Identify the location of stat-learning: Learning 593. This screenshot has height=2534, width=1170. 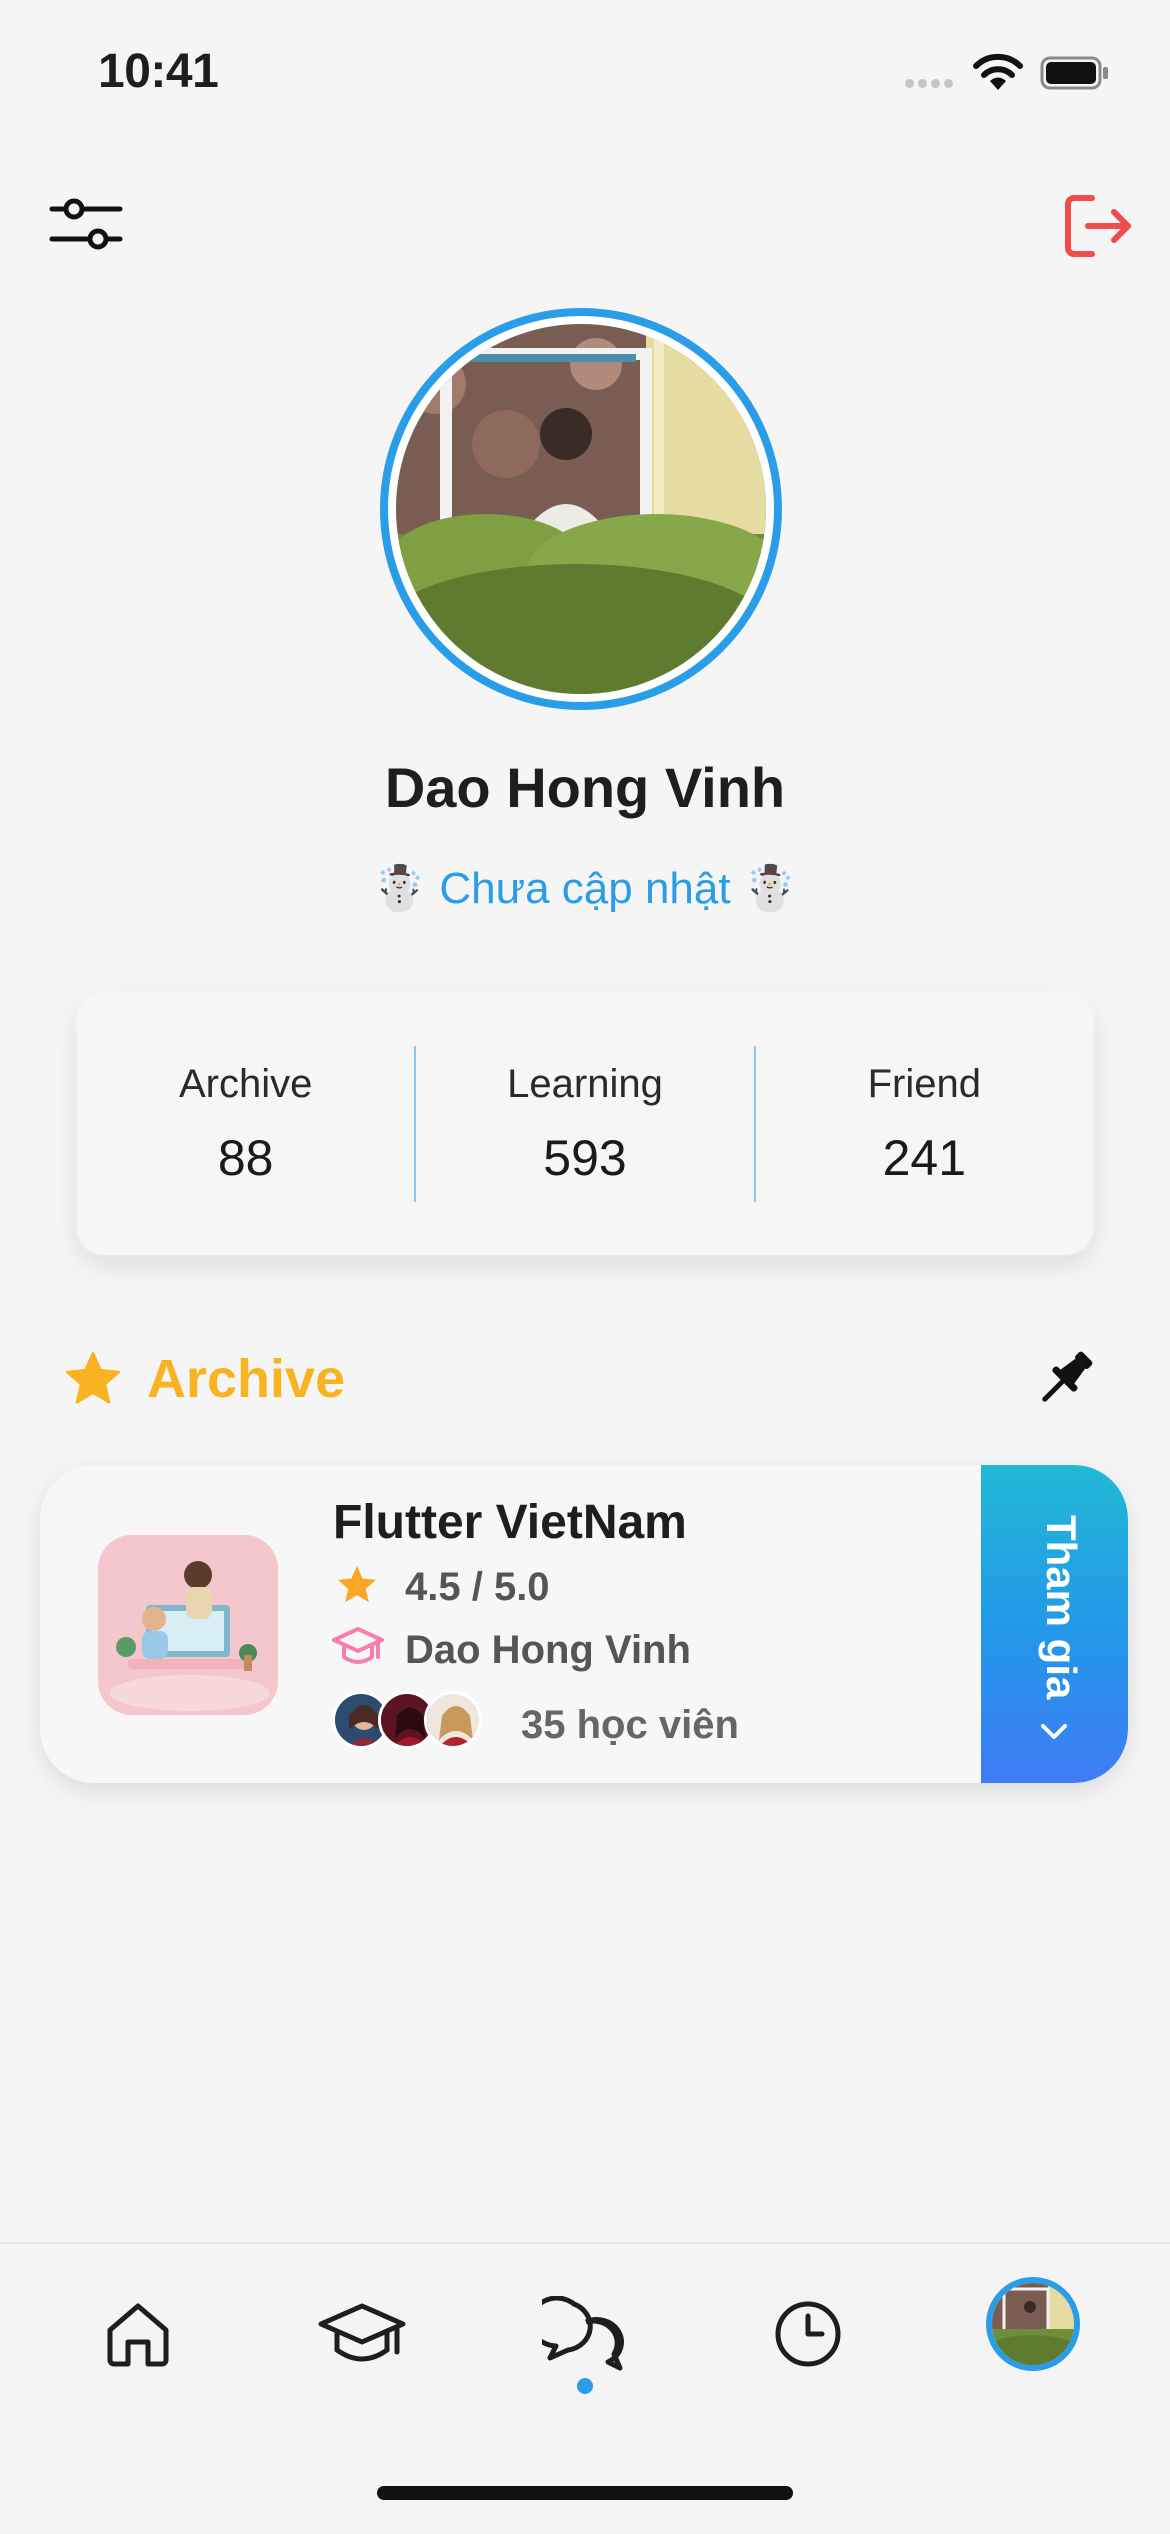
(584, 1124).